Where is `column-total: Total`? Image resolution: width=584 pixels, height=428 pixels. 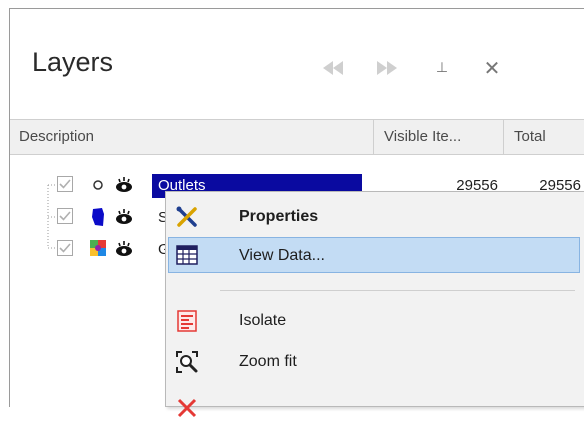 column-total: Total is located at coordinates (543, 137).